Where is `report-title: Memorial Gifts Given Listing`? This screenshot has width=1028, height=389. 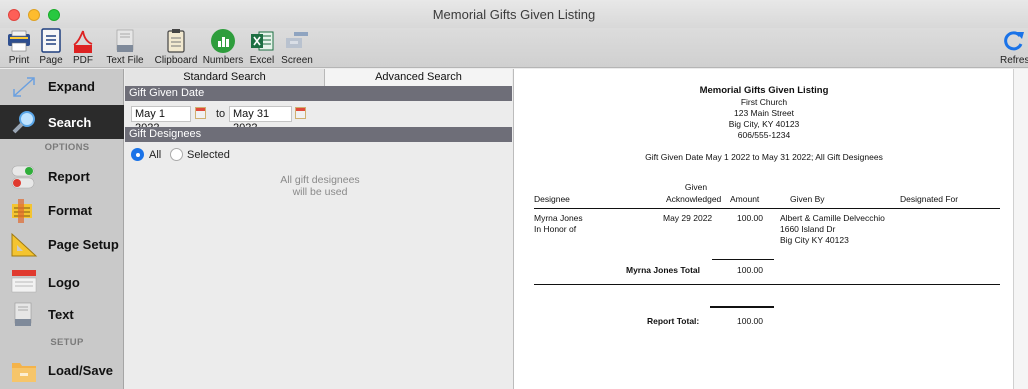 report-title: Memorial Gifts Given Listing is located at coordinates (764, 90).